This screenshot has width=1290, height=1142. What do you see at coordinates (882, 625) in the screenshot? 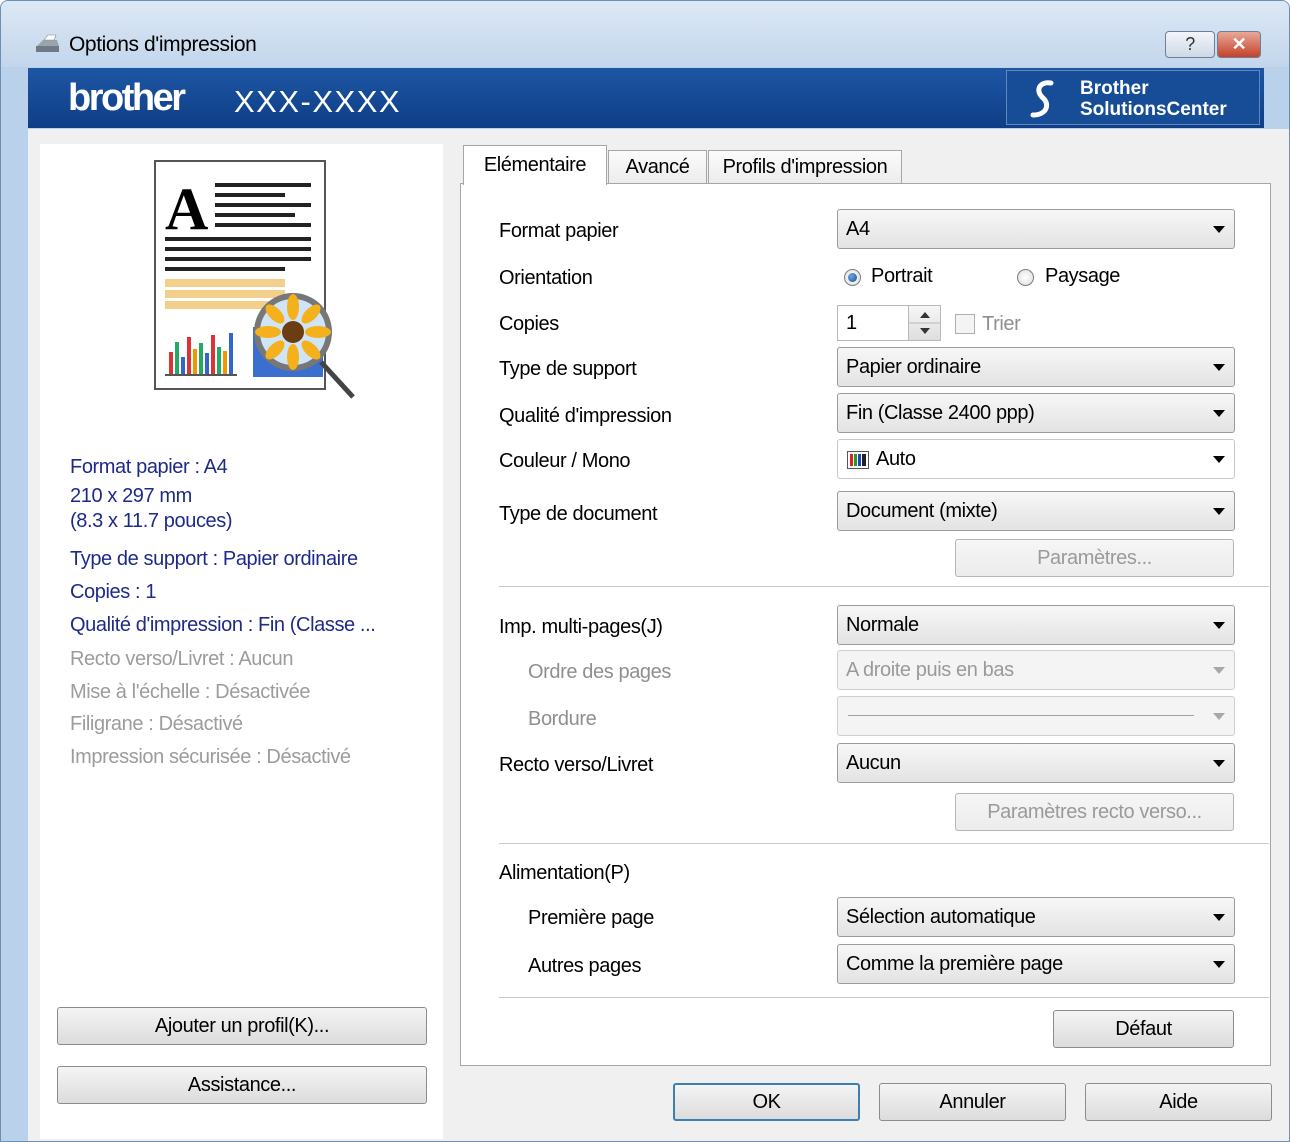
I see `multipage-value: Normale` at bounding box center [882, 625].